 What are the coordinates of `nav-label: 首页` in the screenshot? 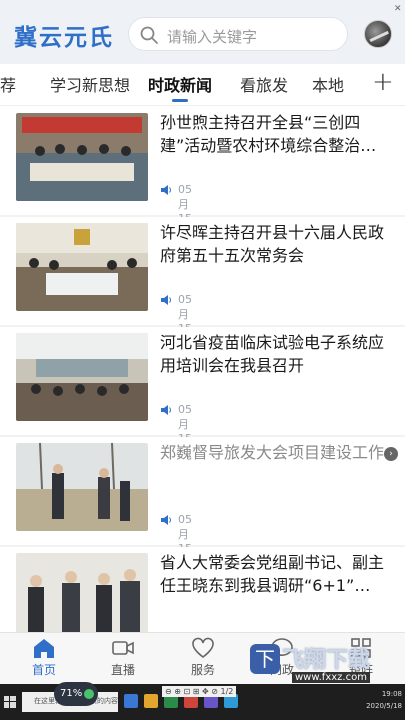 It's located at (43, 670).